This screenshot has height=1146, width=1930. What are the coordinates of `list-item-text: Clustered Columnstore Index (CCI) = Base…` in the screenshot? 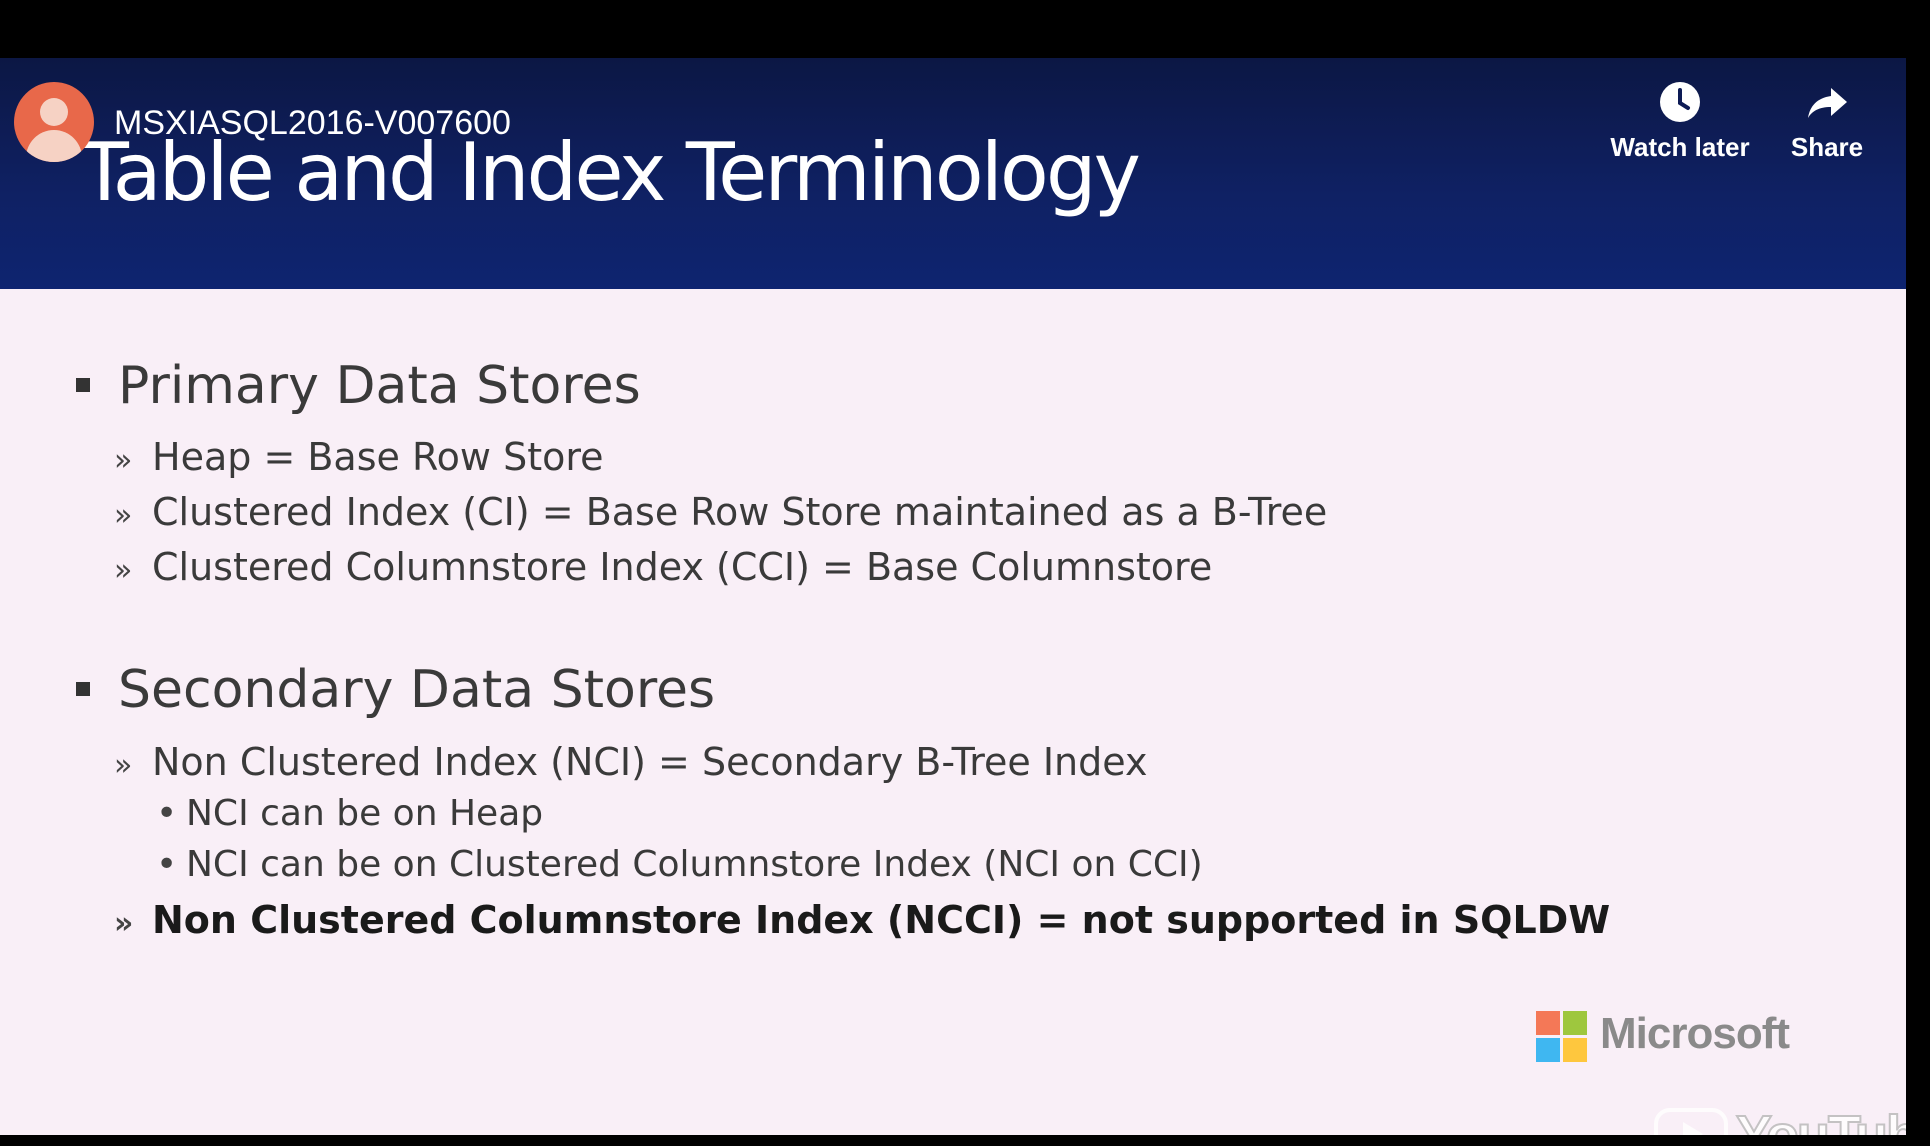 It's located at (682, 567).